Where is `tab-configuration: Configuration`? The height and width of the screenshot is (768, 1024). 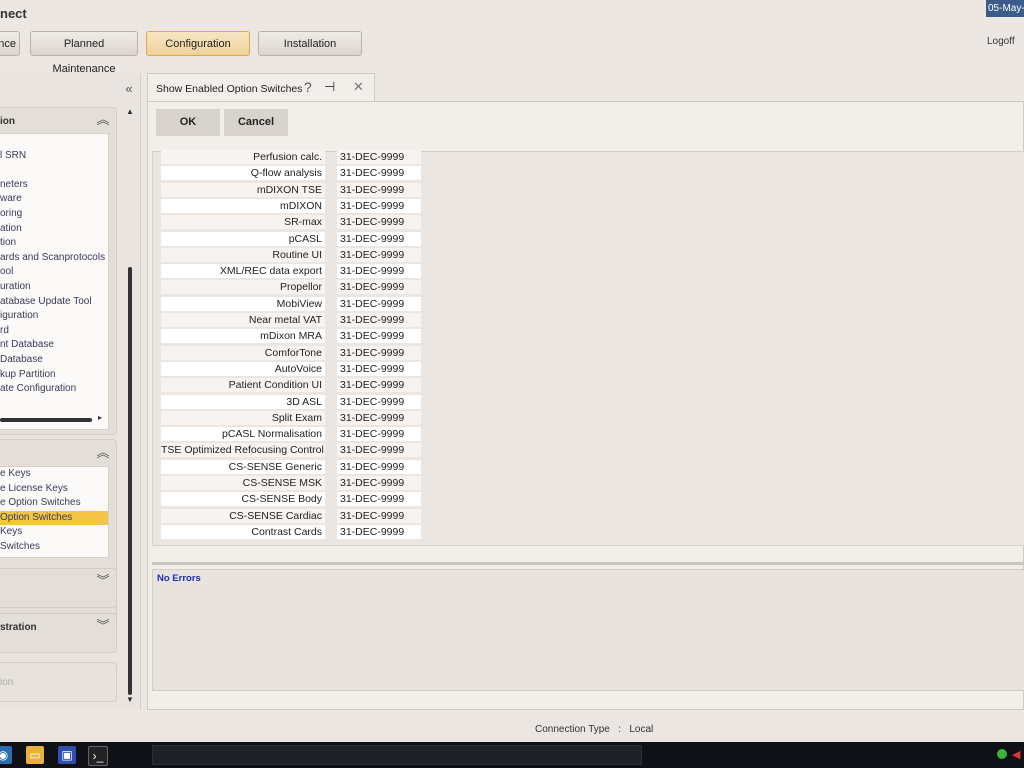 tab-configuration: Configuration is located at coordinates (198, 43).